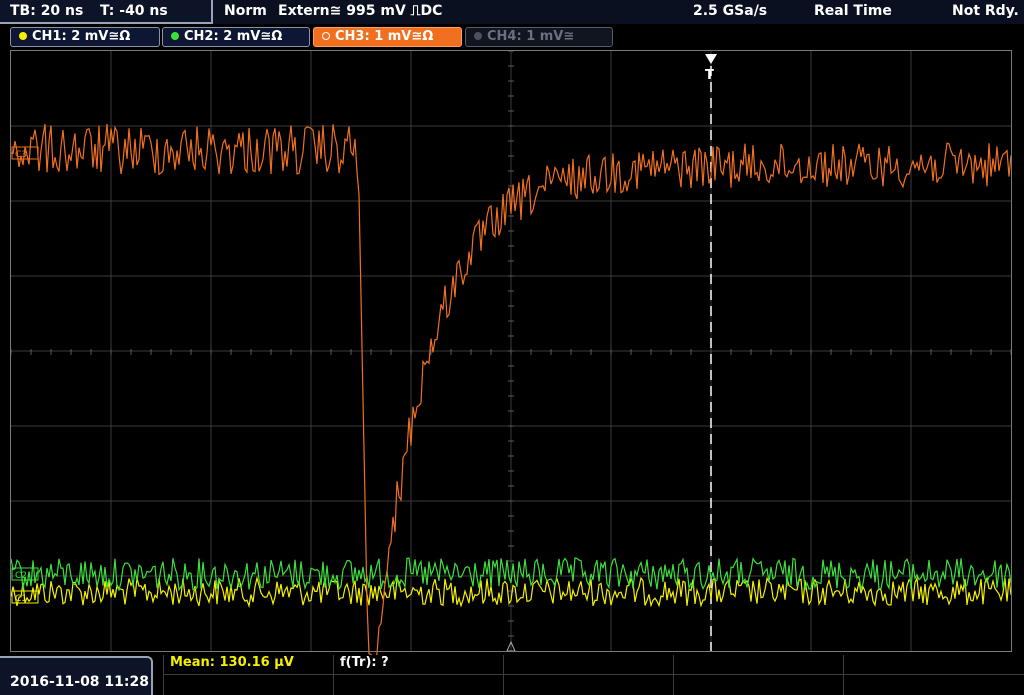 This screenshot has height=695, width=1024. What do you see at coordinates (232, 662) in the screenshot?
I see `measurement-mean: Mean: 130.16 µV` at bounding box center [232, 662].